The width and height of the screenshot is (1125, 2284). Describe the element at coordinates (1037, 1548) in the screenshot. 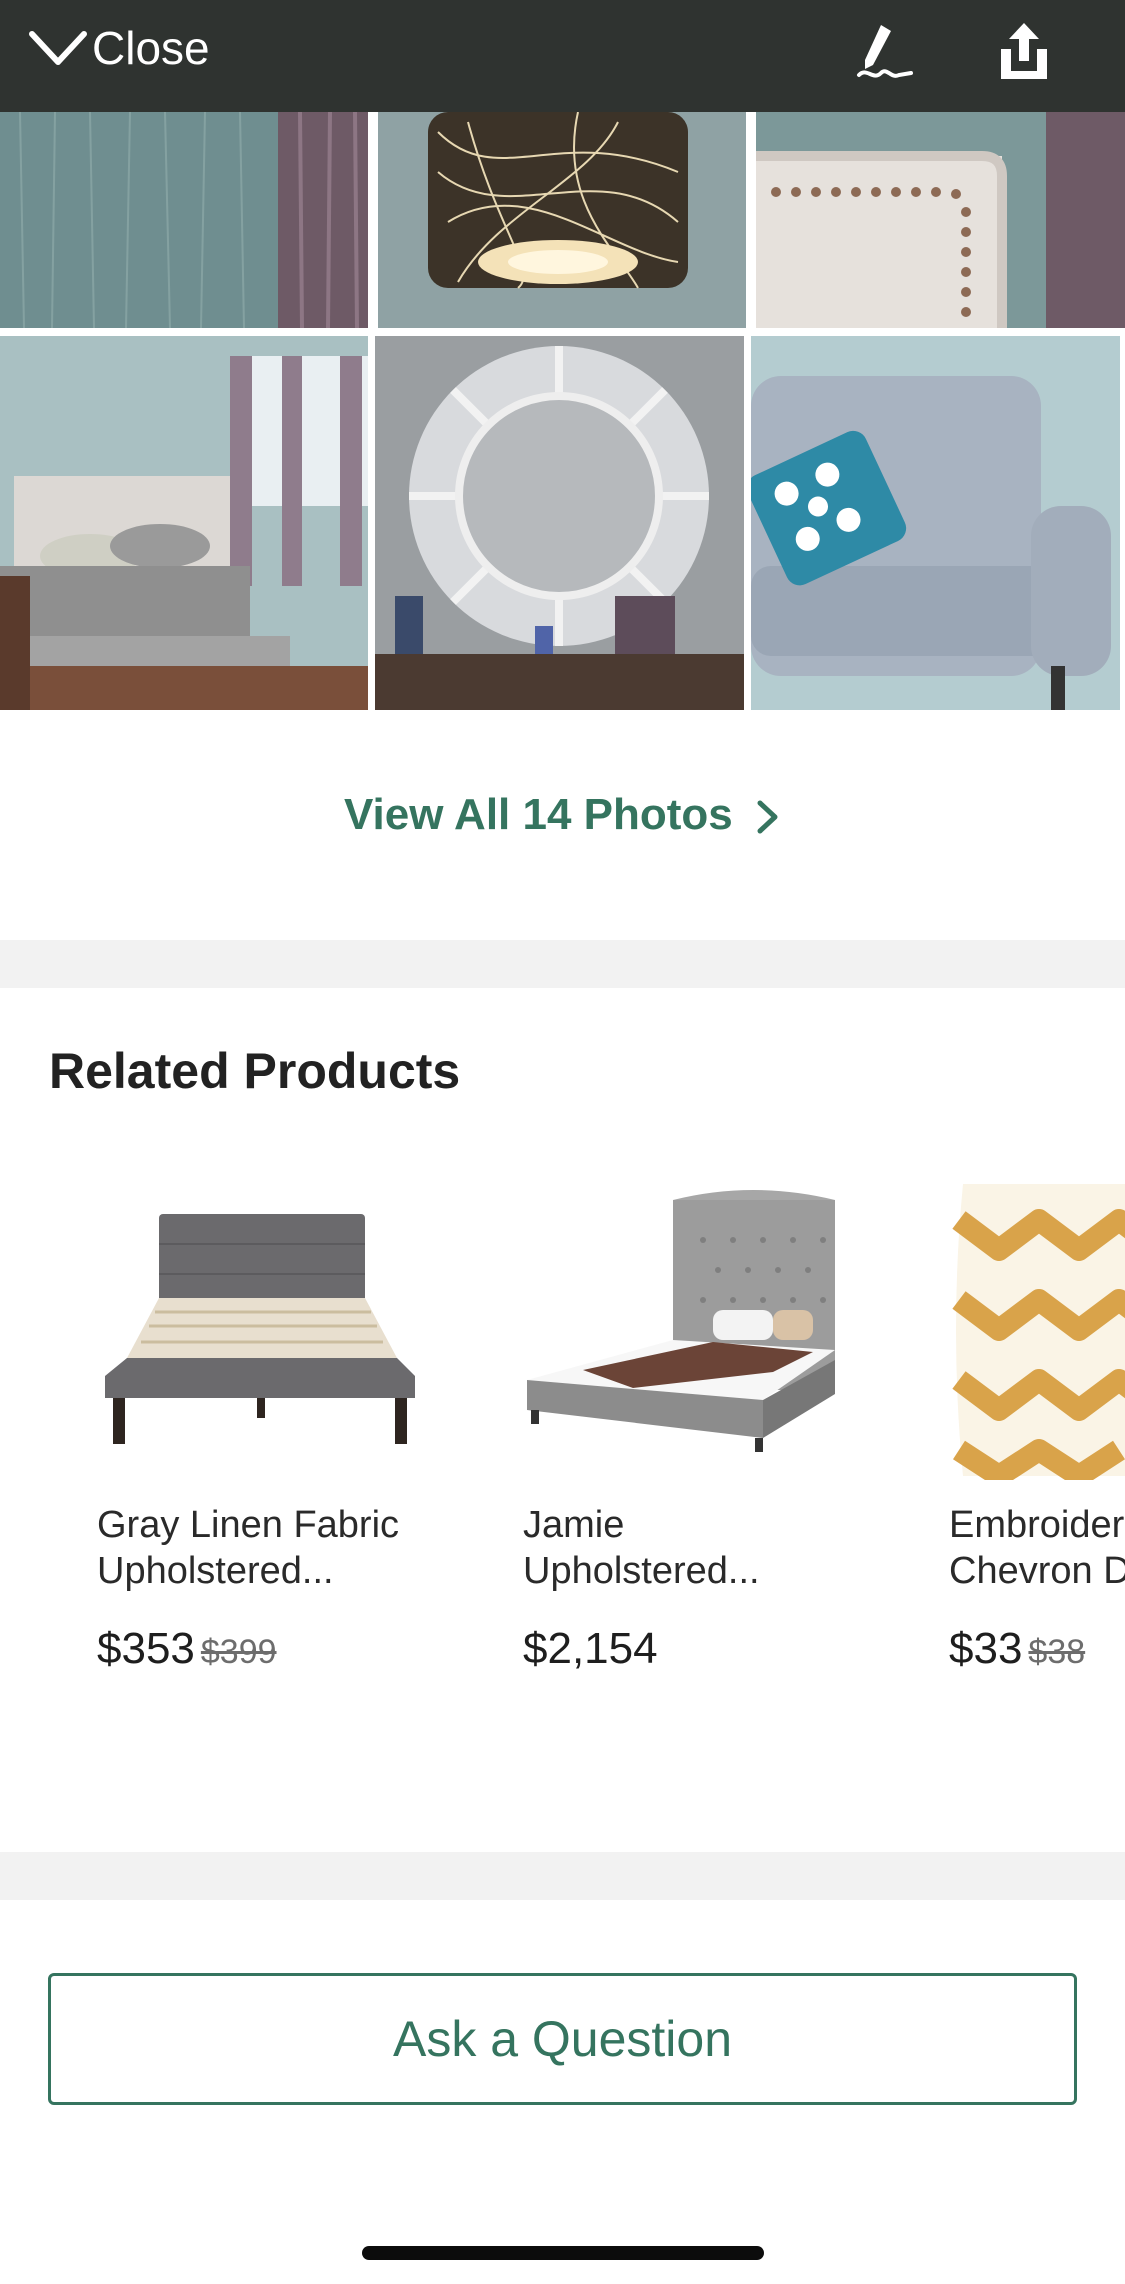

I see `product-name: Embroider Chevron D` at that location.